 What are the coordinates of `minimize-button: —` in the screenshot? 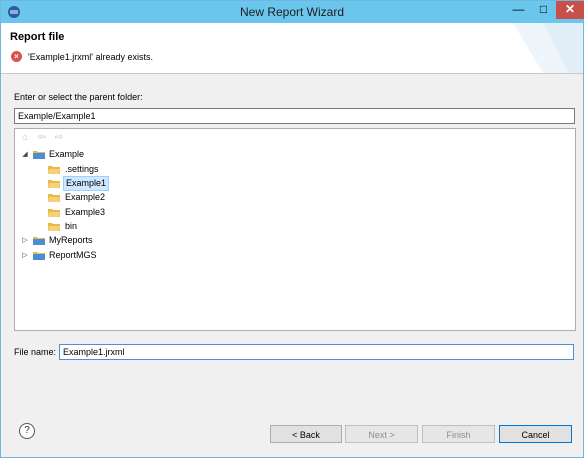 It's located at (518, 10).